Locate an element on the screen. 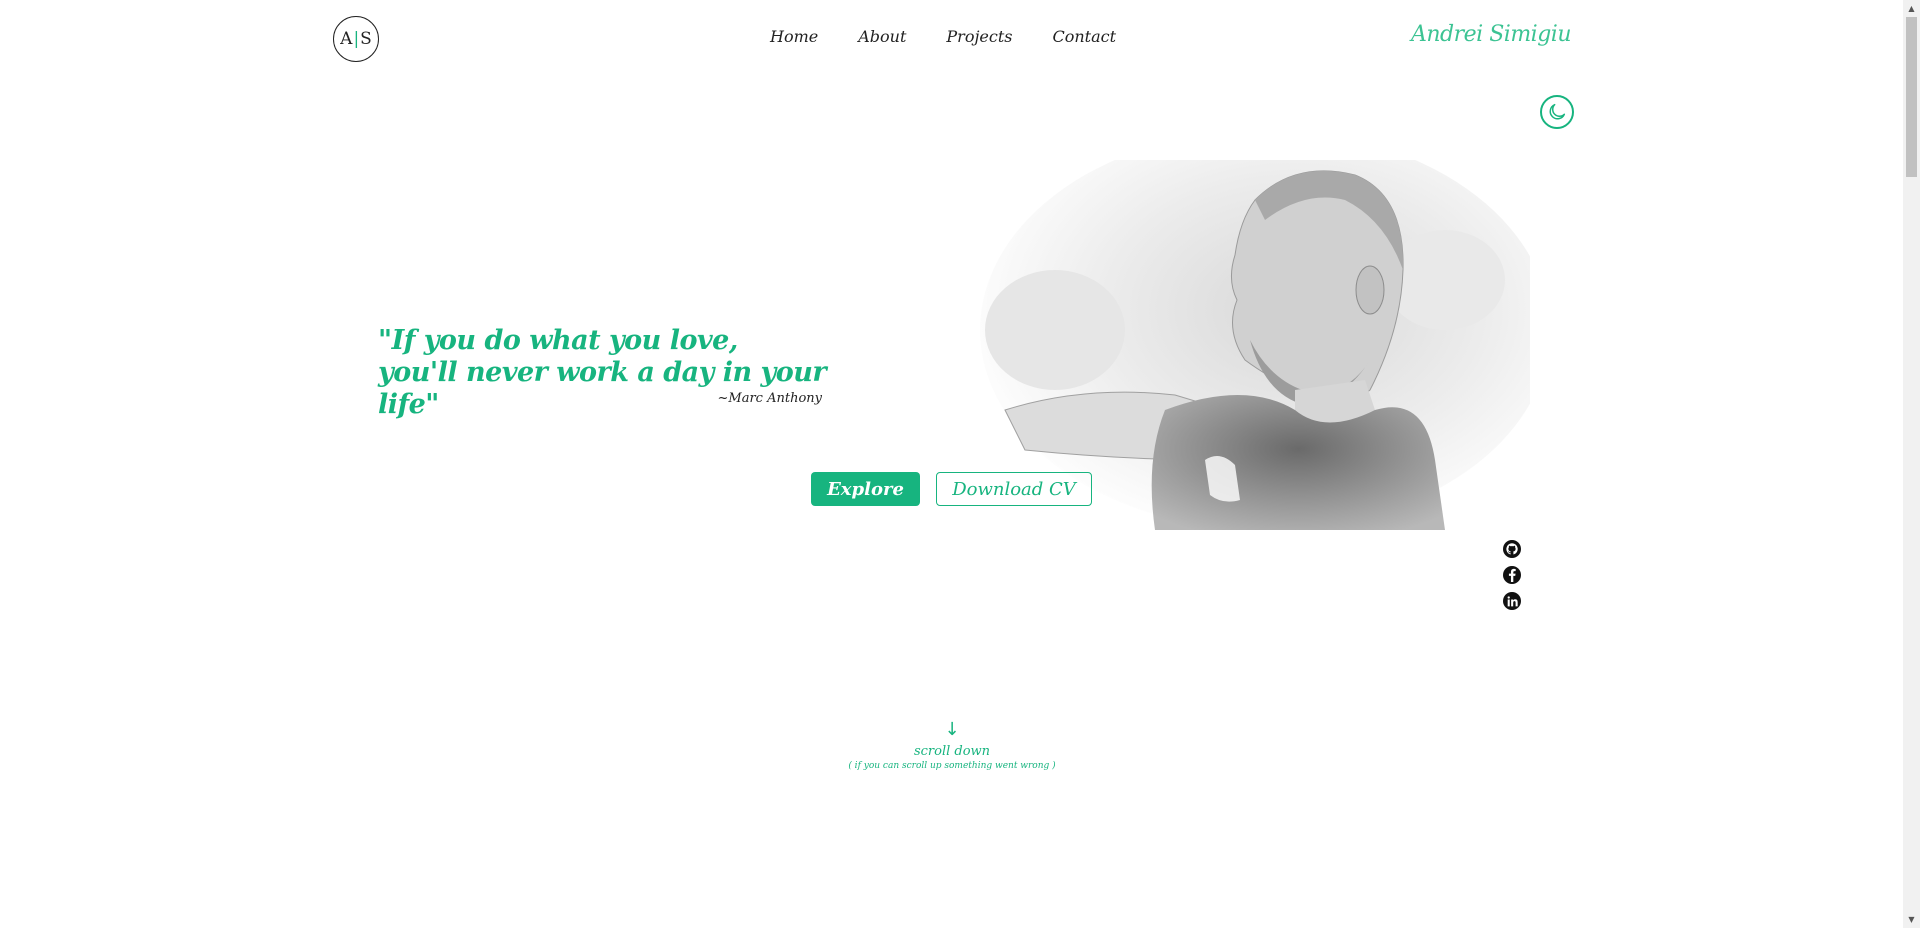 This screenshot has height=928, width=1920. facebook-icon is located at coordinates (1512, 575).